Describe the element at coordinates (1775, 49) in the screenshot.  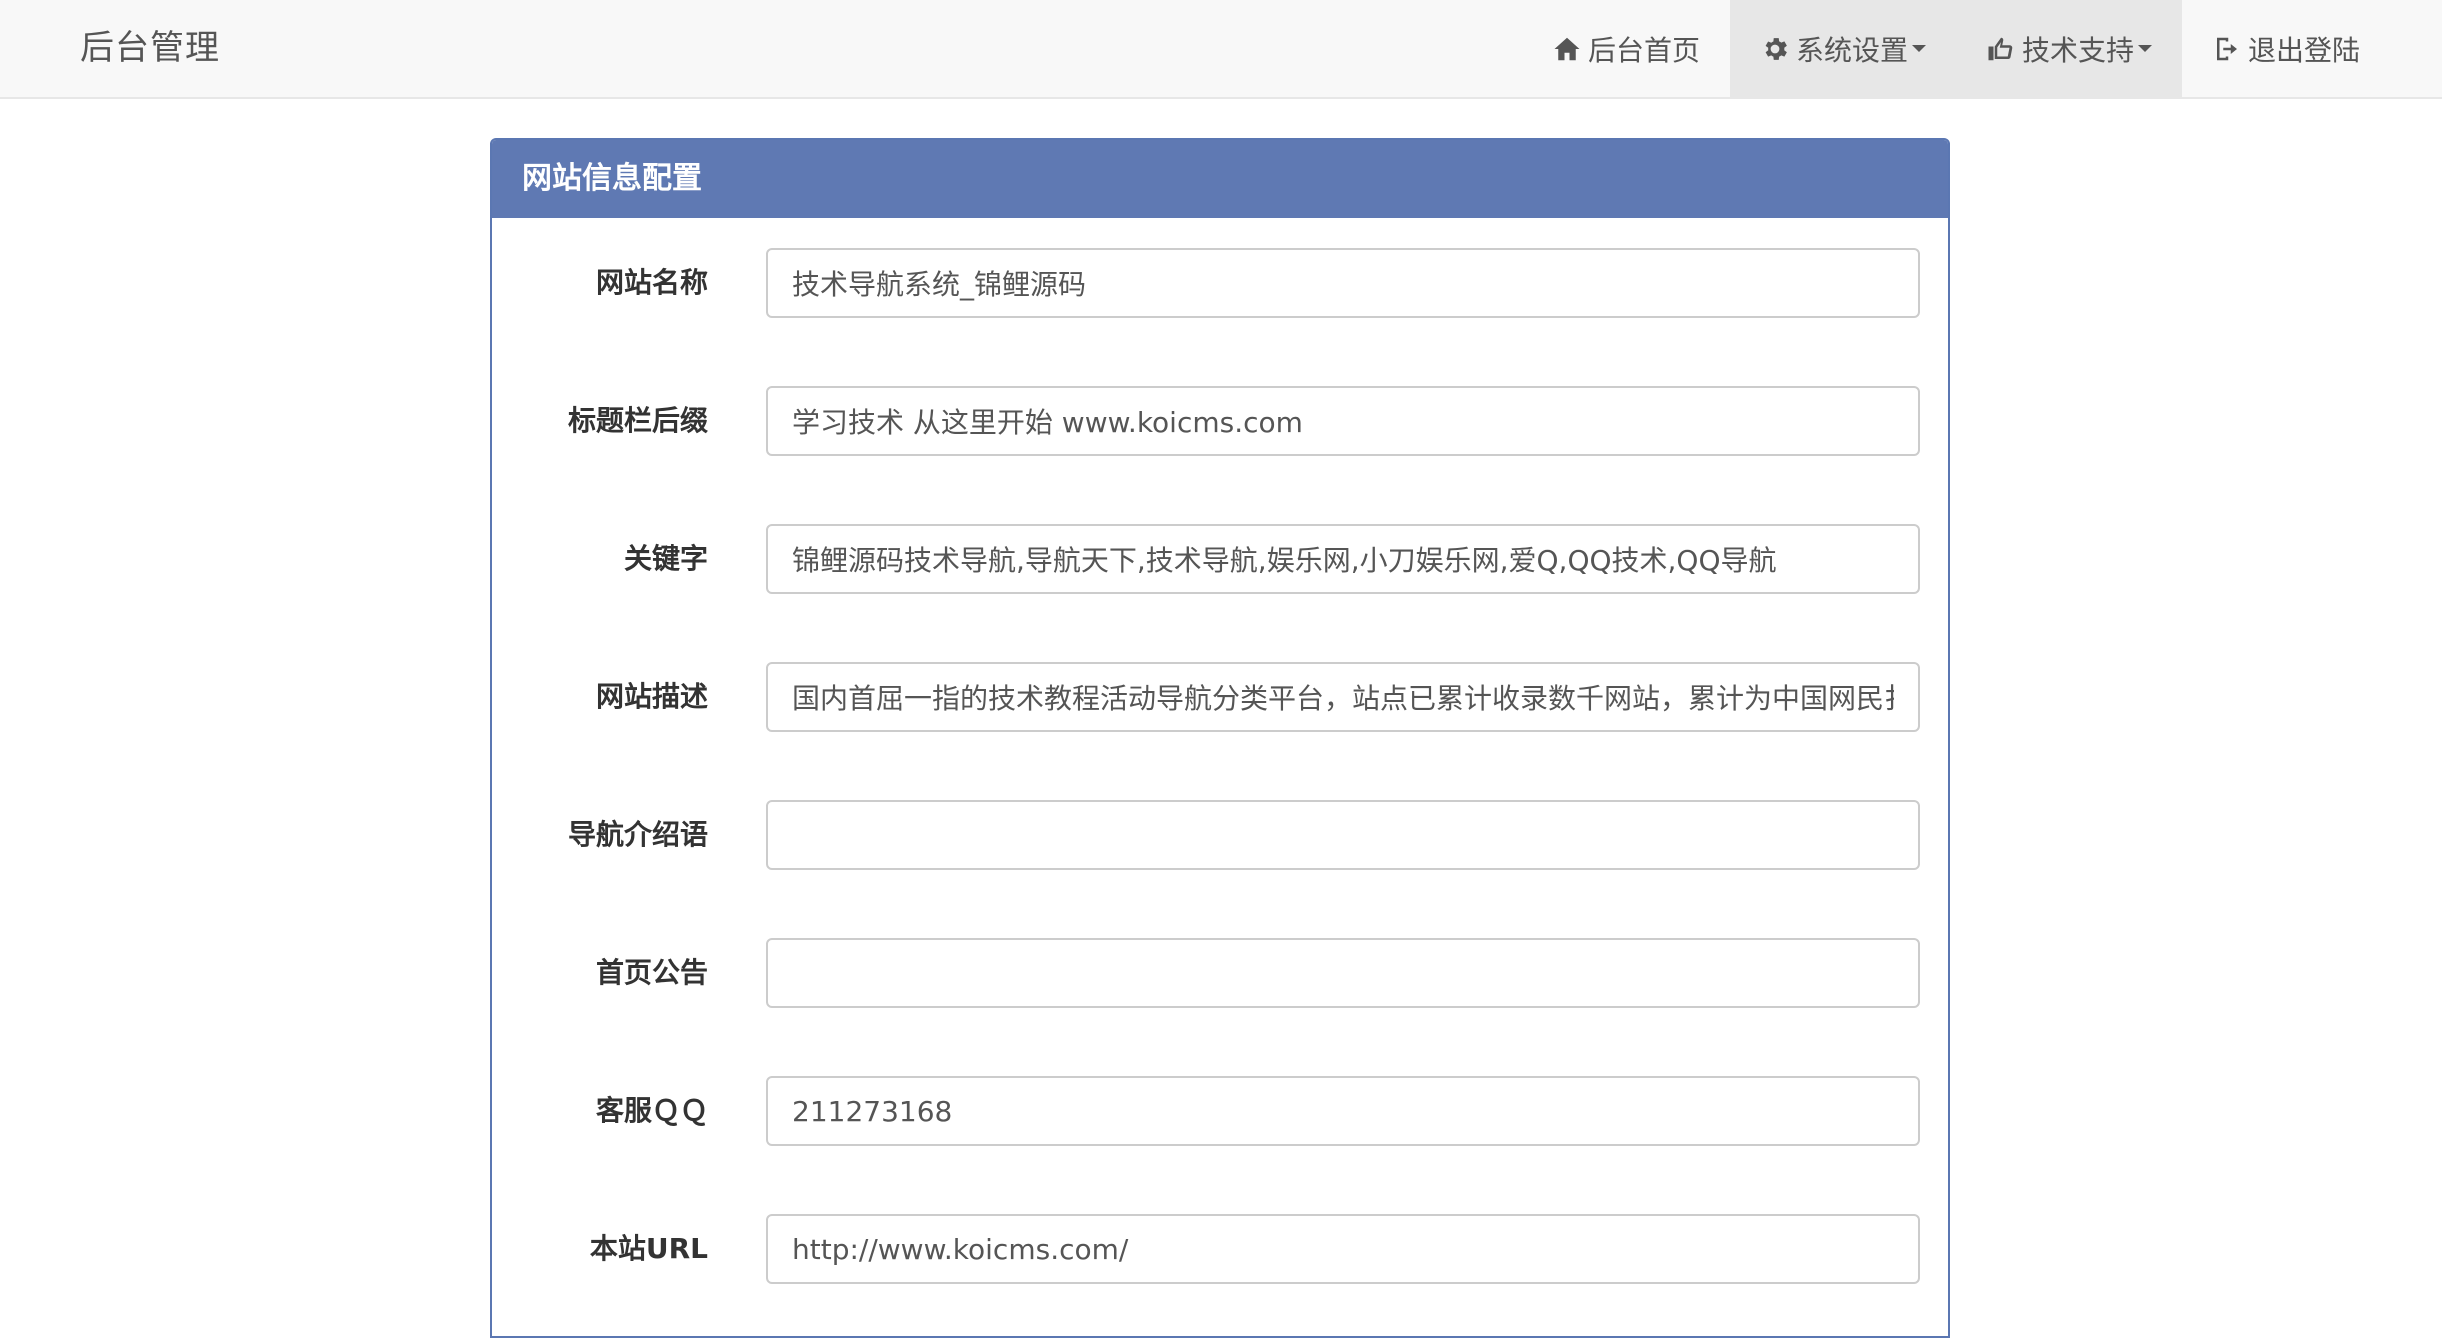
I see `gear-icon` at that location.